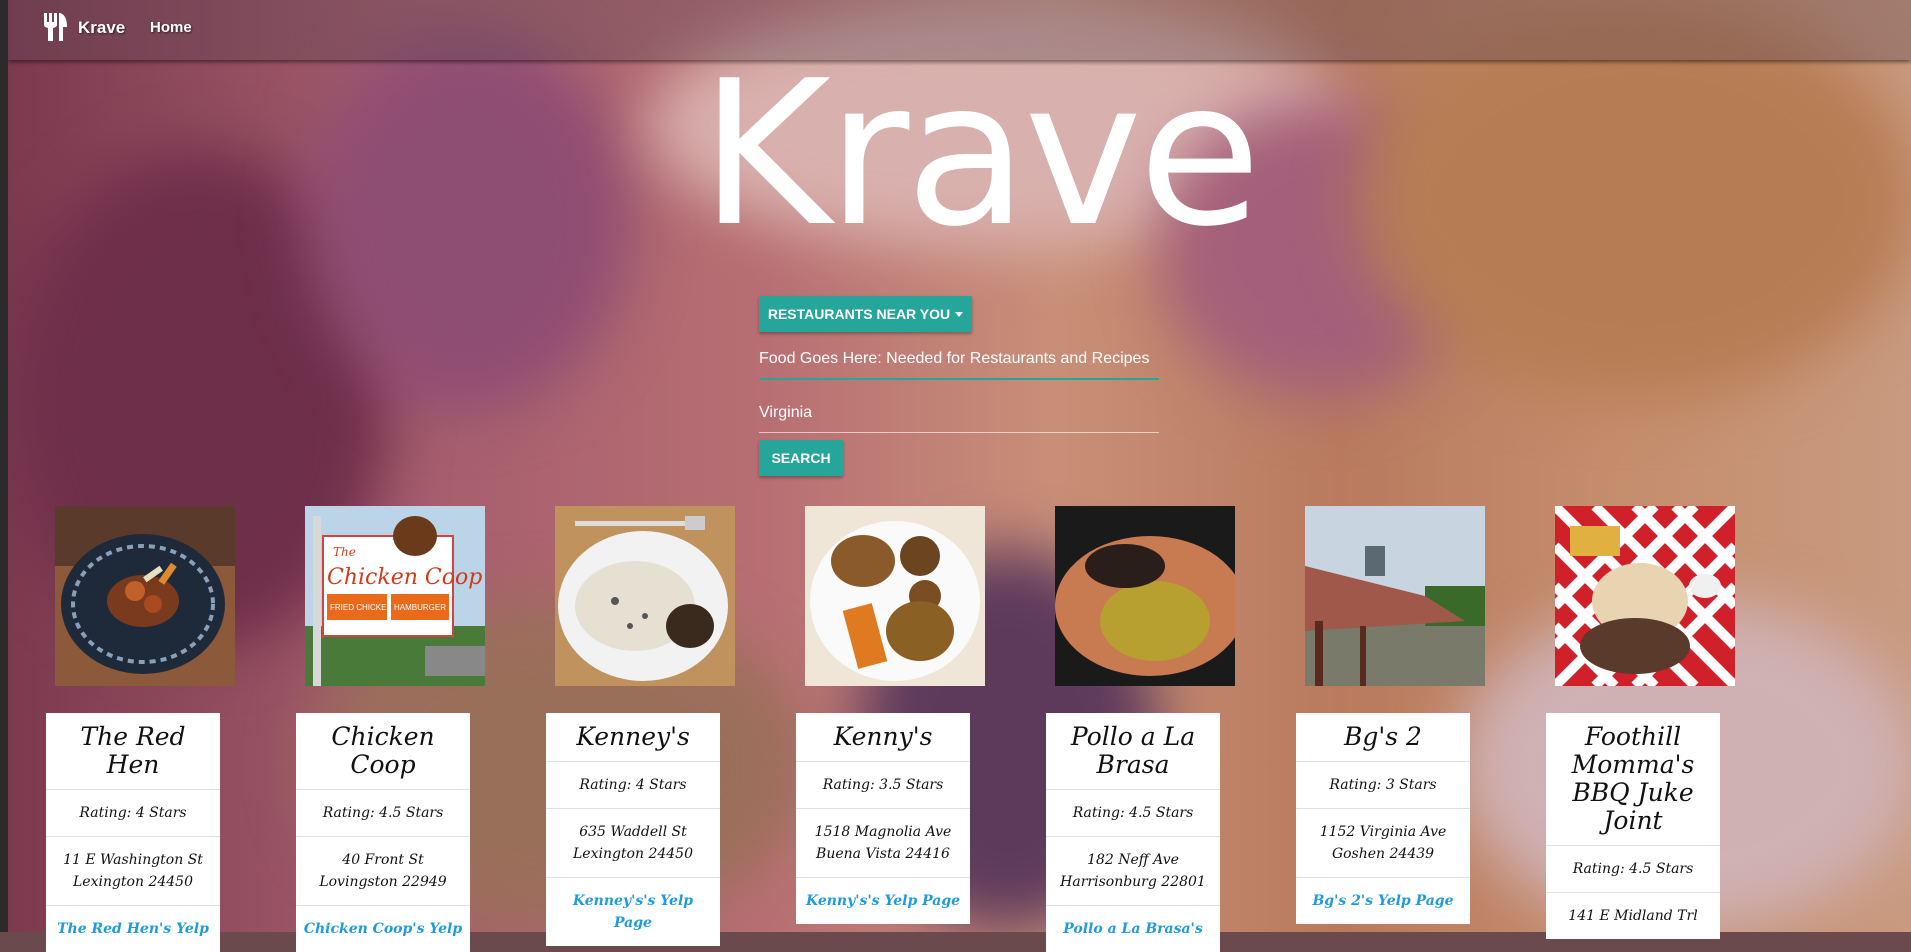 The height and width of the screenshot is (952, 1911). I want to click on restaurant-address: 635 Waddell St Lexington 24450, so click(633, 842).